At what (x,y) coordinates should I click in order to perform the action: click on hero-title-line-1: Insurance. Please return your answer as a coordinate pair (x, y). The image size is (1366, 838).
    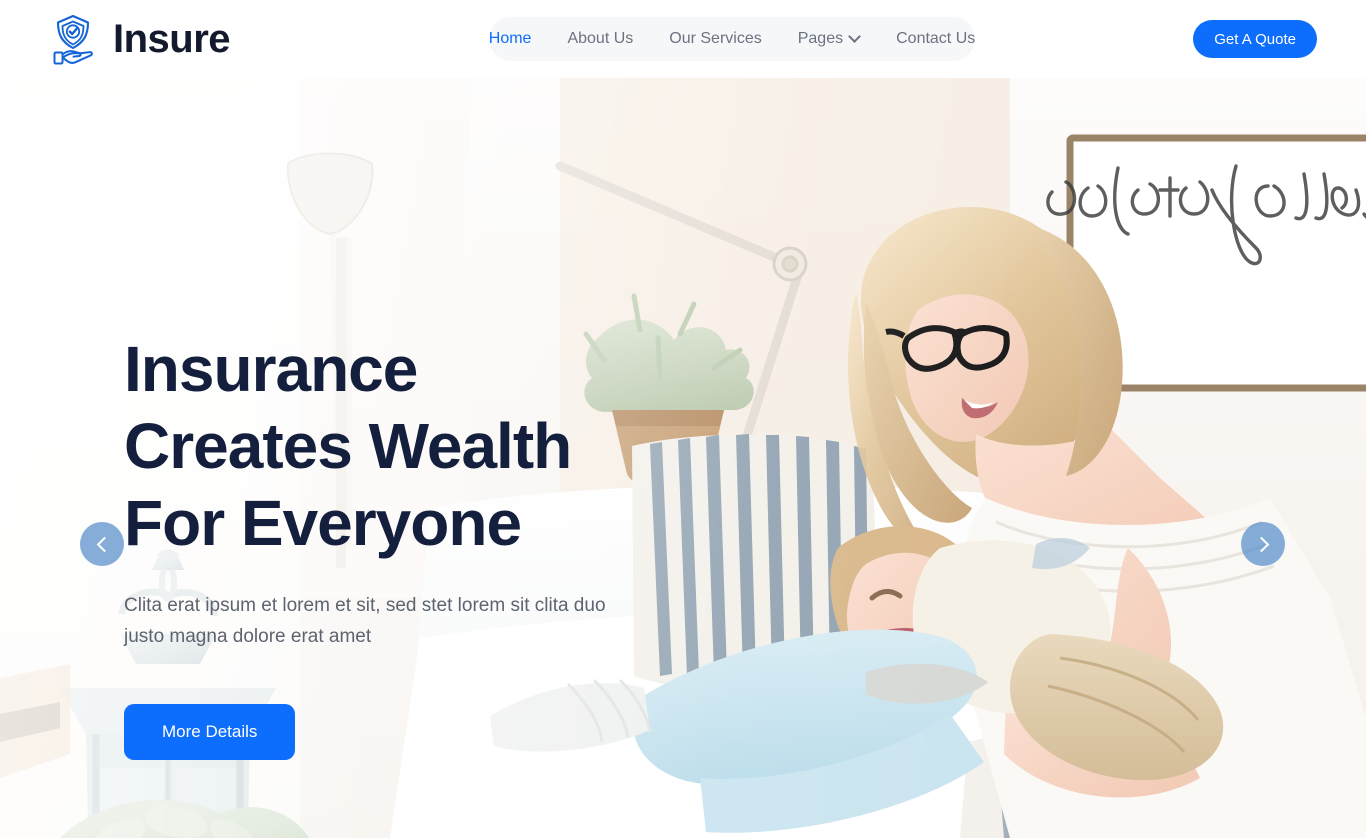
    Looking at the image, I should click on (271, 369).